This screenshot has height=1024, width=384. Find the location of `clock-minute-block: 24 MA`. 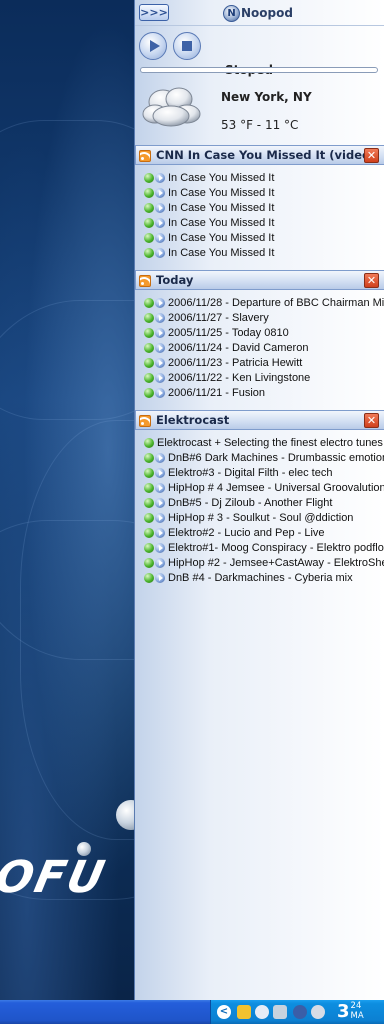

clock-minute-block: 24 MA is located at coordinates (357, 1011).